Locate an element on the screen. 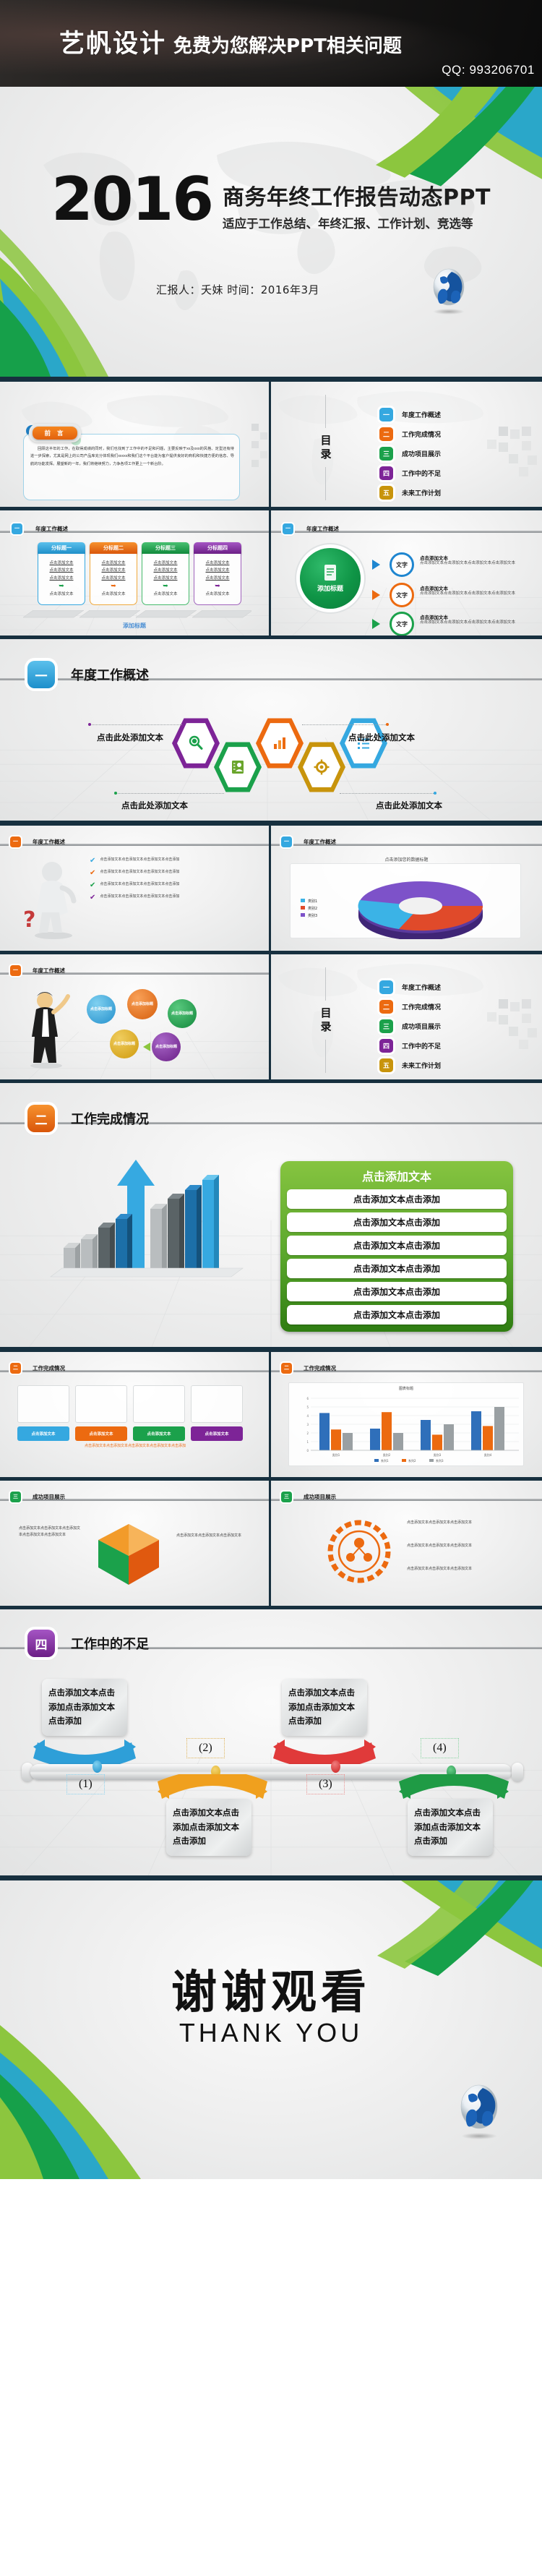  section-badge: 一 is located at coordinates (15, 841).